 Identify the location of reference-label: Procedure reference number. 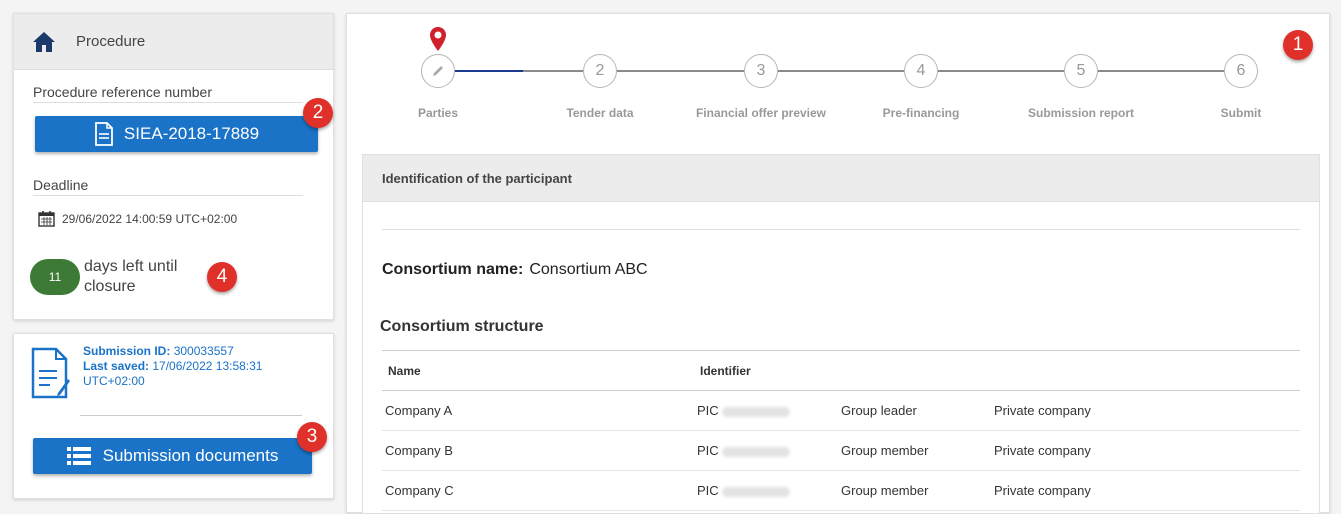
(122, 92).